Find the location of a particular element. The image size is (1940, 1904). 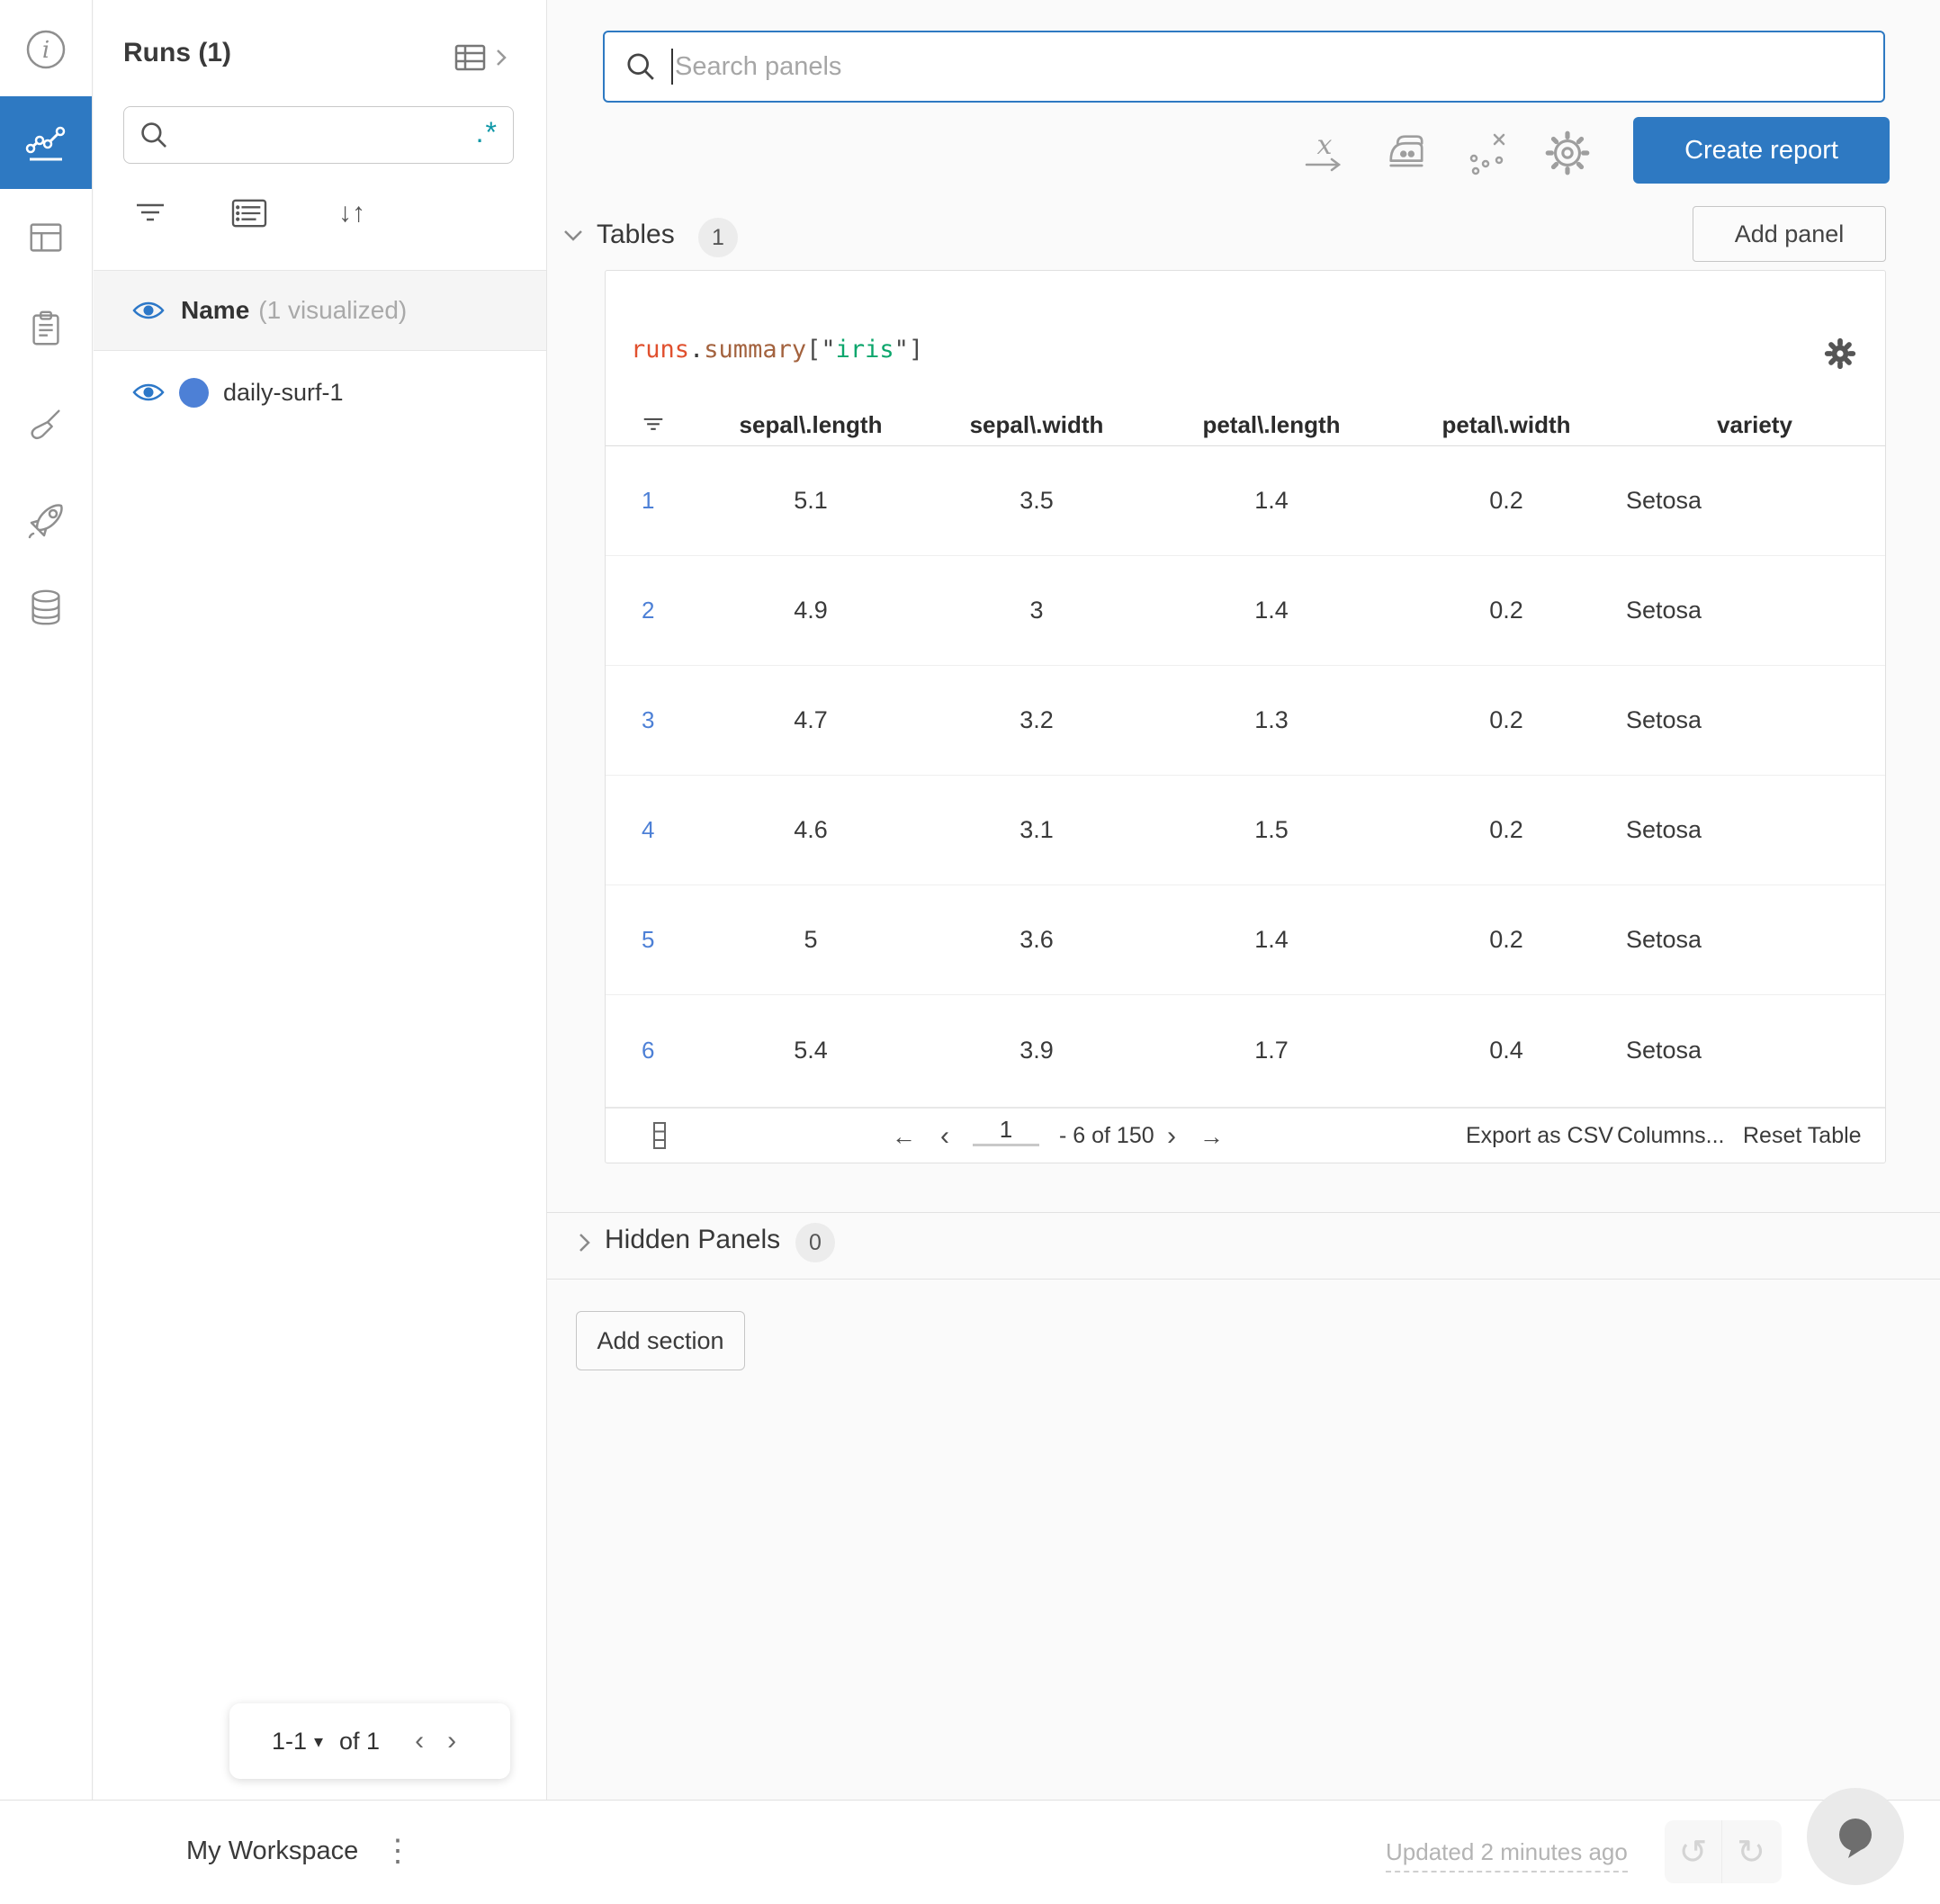

chevron-down-icon is located at coordinates (573, 236).